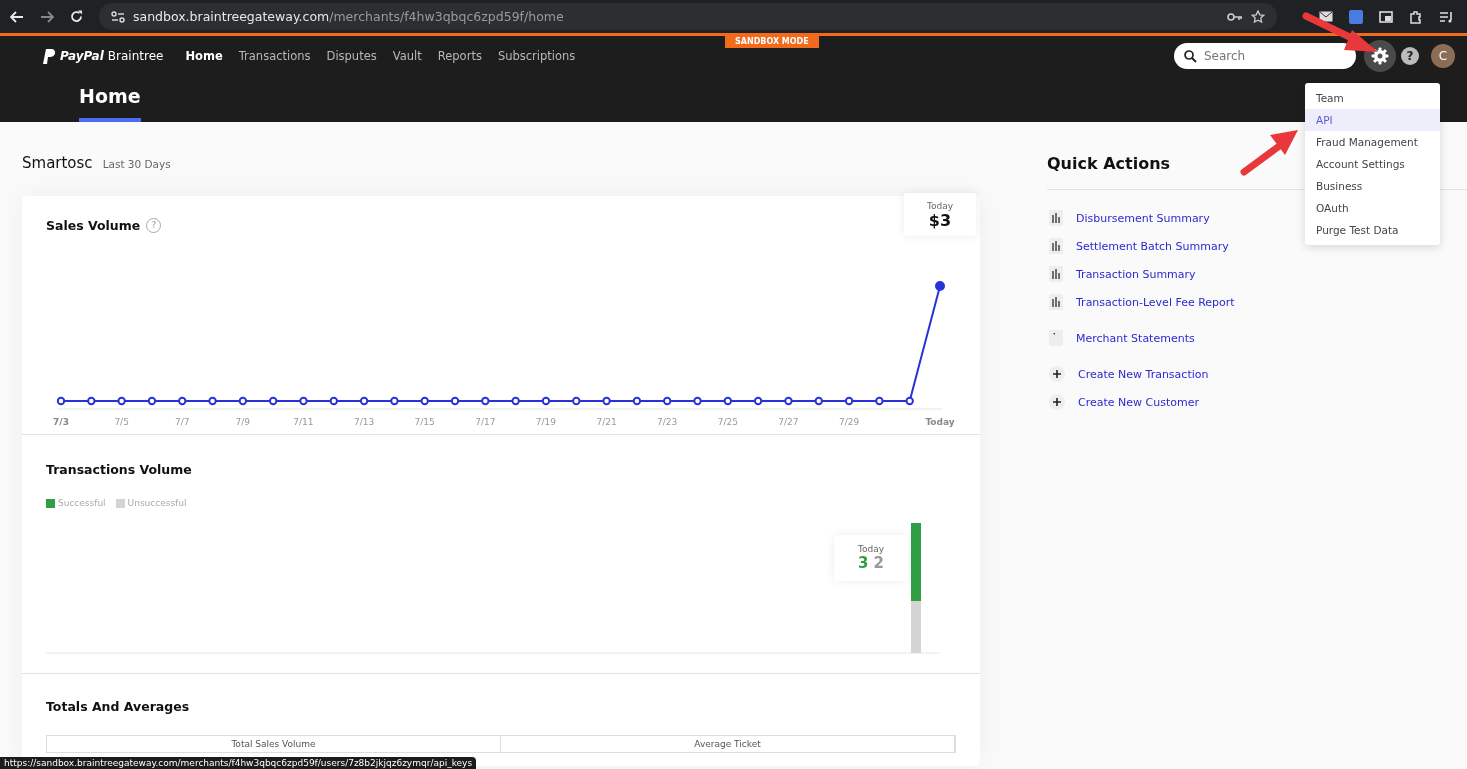 This screenshot has height=769, width=1467. What do you see at coordinates (1269, 153) in the screenshot?
I see `annotation-arrow` at bounding box center [1269, 153].